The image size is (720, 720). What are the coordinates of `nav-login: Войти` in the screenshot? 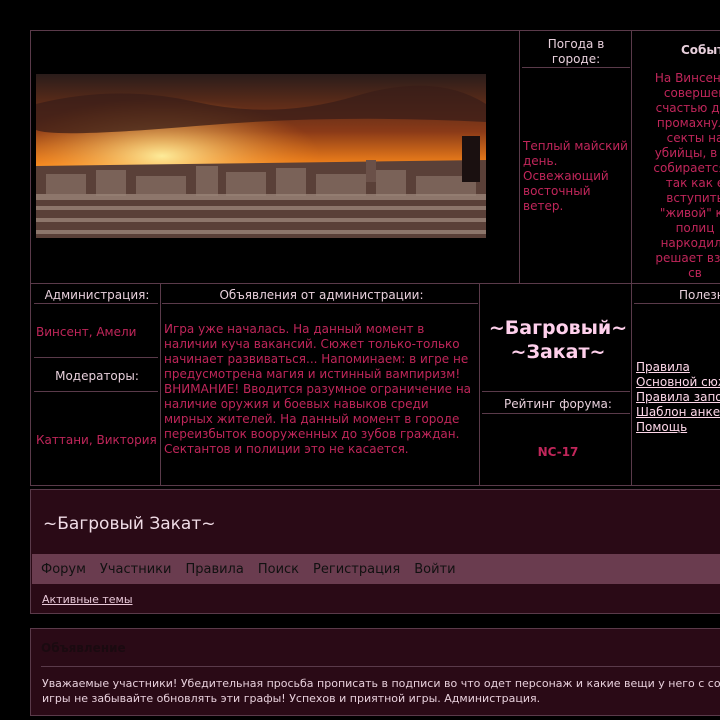 It's located at (434, 569).